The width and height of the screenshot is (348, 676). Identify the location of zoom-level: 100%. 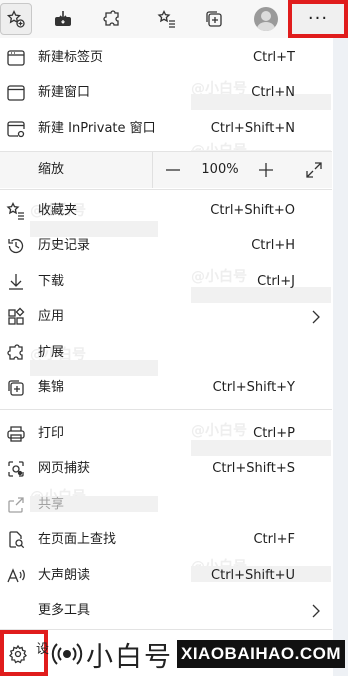
(220, 169).